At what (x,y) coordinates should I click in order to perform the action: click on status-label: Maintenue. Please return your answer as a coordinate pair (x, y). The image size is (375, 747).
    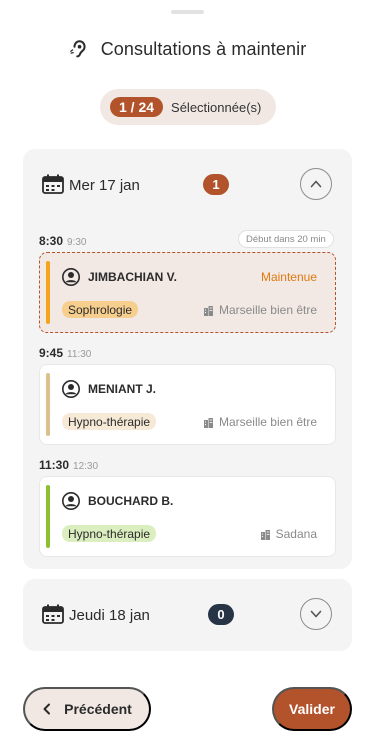
    Looking at the image, I should click on (288, 277).